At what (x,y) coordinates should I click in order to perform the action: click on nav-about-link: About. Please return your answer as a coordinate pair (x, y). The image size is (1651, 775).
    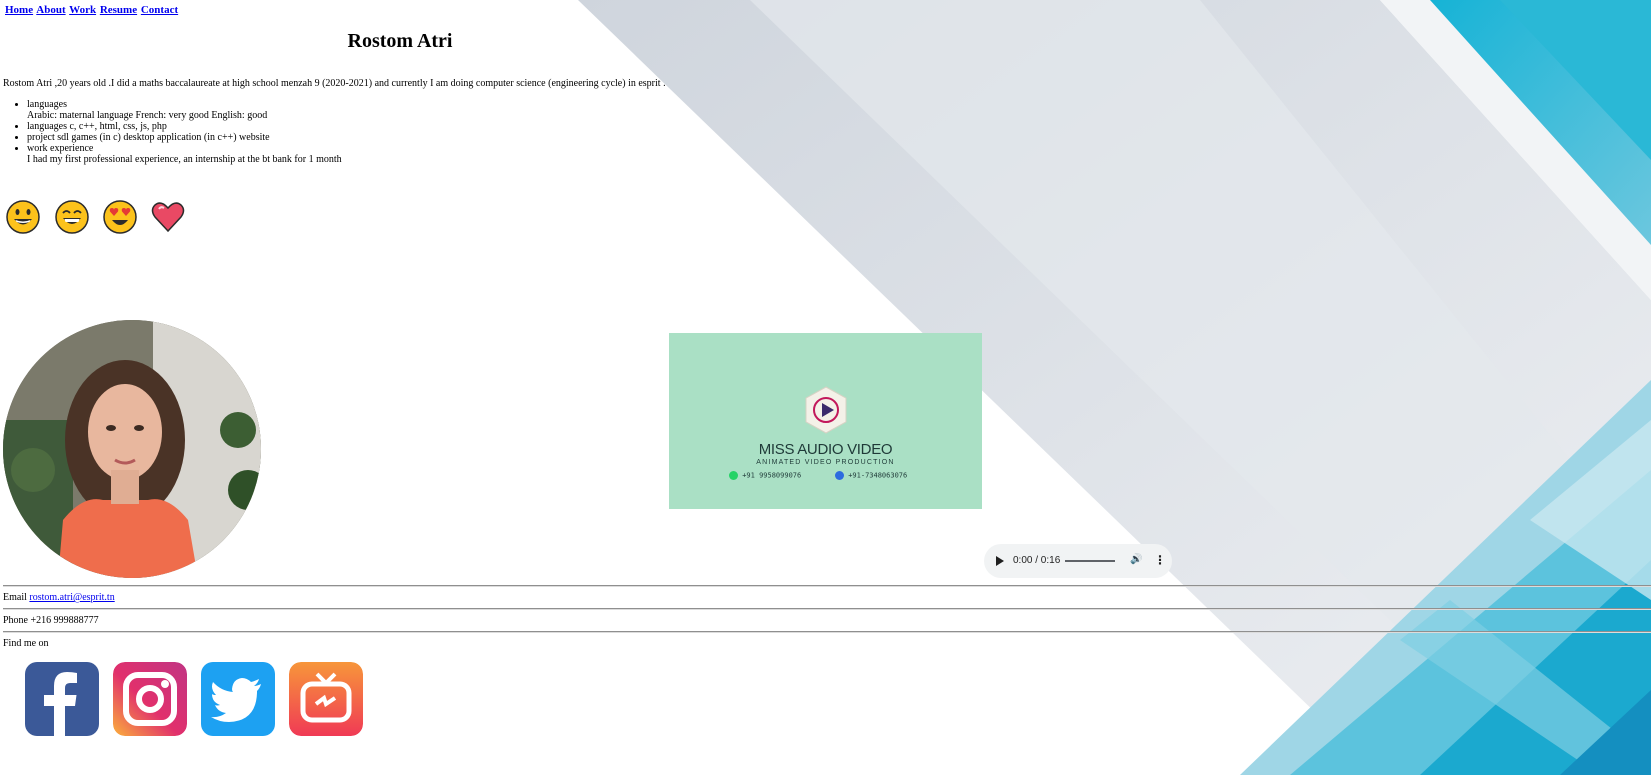
    Looking at the image, I should click on (50, 10).